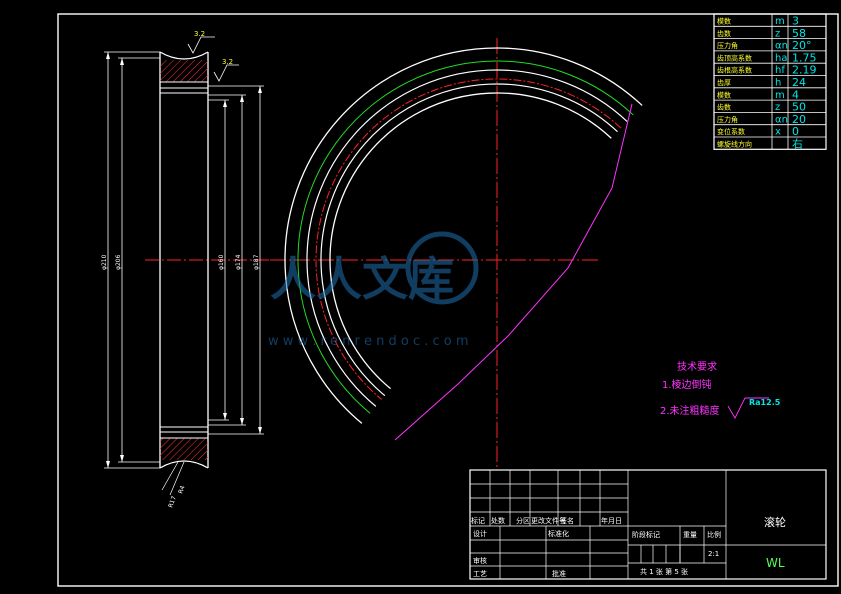 This screenshot has width=841, height=594. I want to click on watermark-url: w w w . r e n r e n d o c . c o m, so click(368, 341).